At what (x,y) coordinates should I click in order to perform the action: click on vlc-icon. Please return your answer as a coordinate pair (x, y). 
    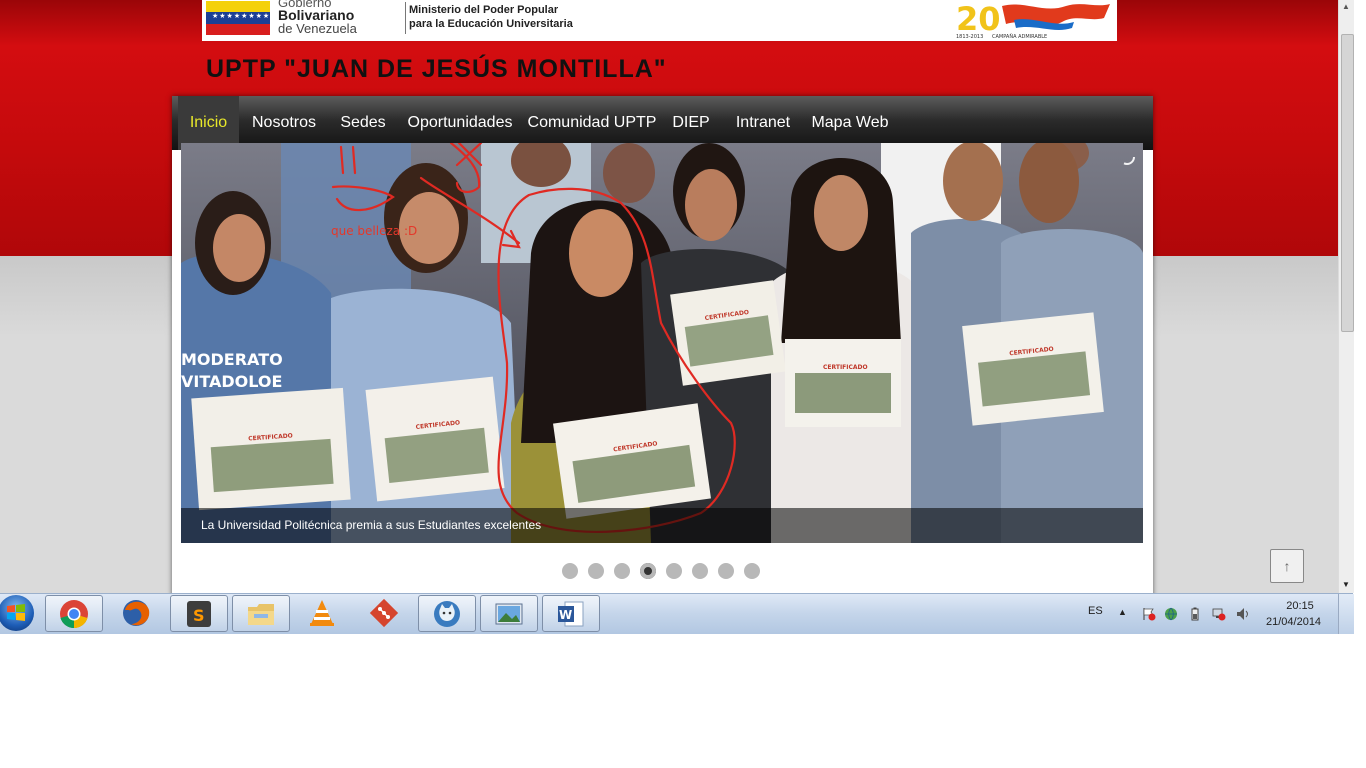
    Looking at the image, I should click on (322, 613).